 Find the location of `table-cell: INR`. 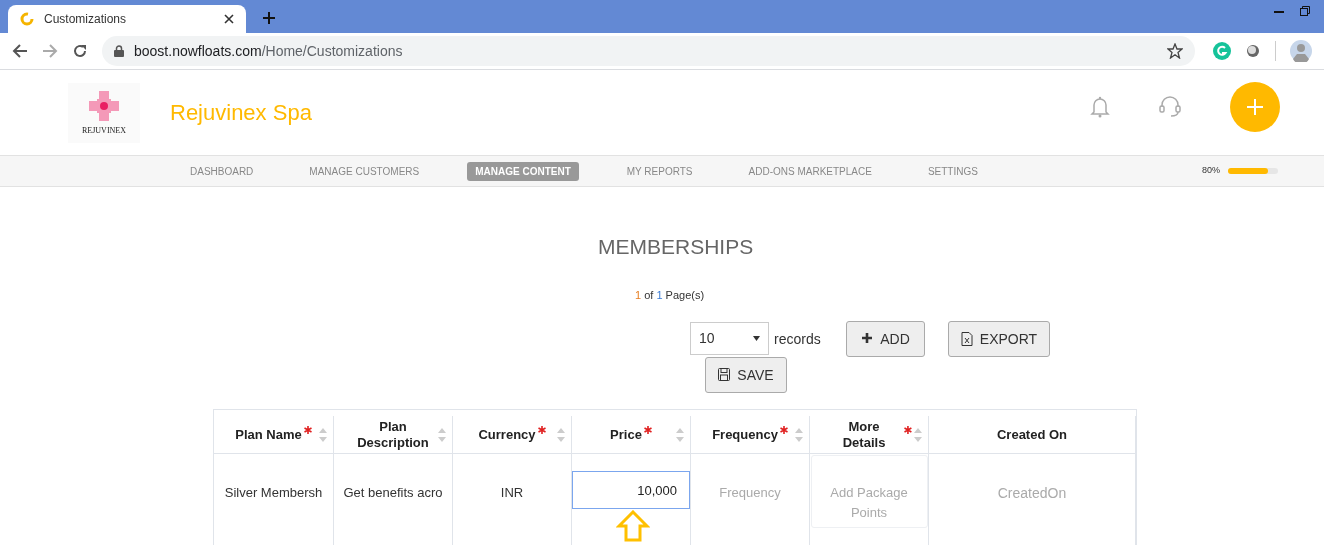

table-cell: INR is located at coordinates (512, 499).